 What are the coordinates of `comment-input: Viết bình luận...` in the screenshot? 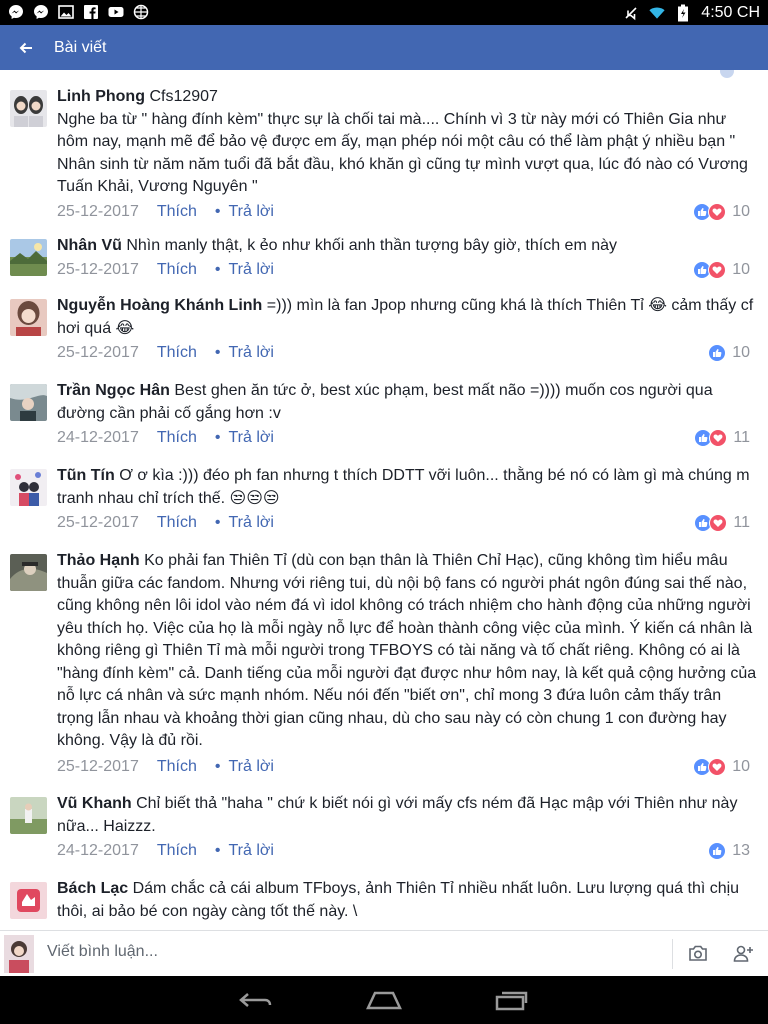 It's located at (102, 952).